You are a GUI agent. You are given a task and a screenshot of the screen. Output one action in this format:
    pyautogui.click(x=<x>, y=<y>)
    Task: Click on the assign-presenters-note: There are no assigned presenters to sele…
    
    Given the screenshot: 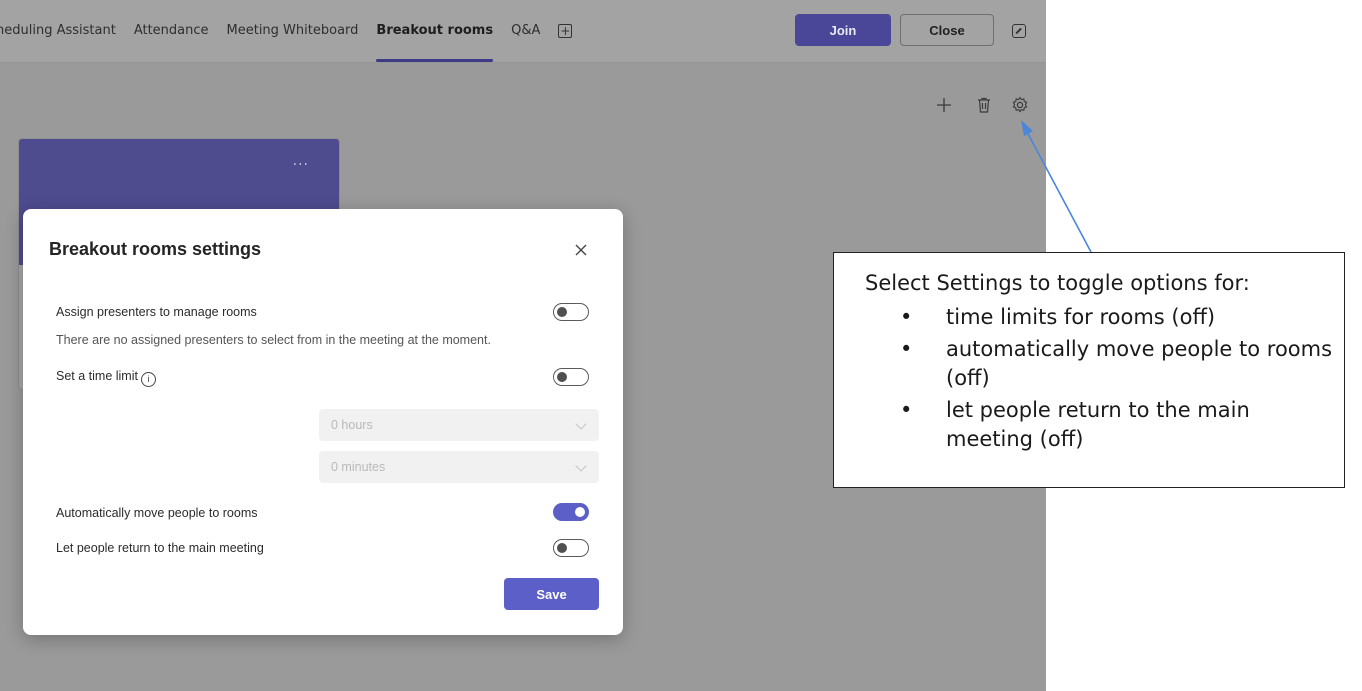 What is the action you would take?
    pyautogui.click(x=273, y=340)
    